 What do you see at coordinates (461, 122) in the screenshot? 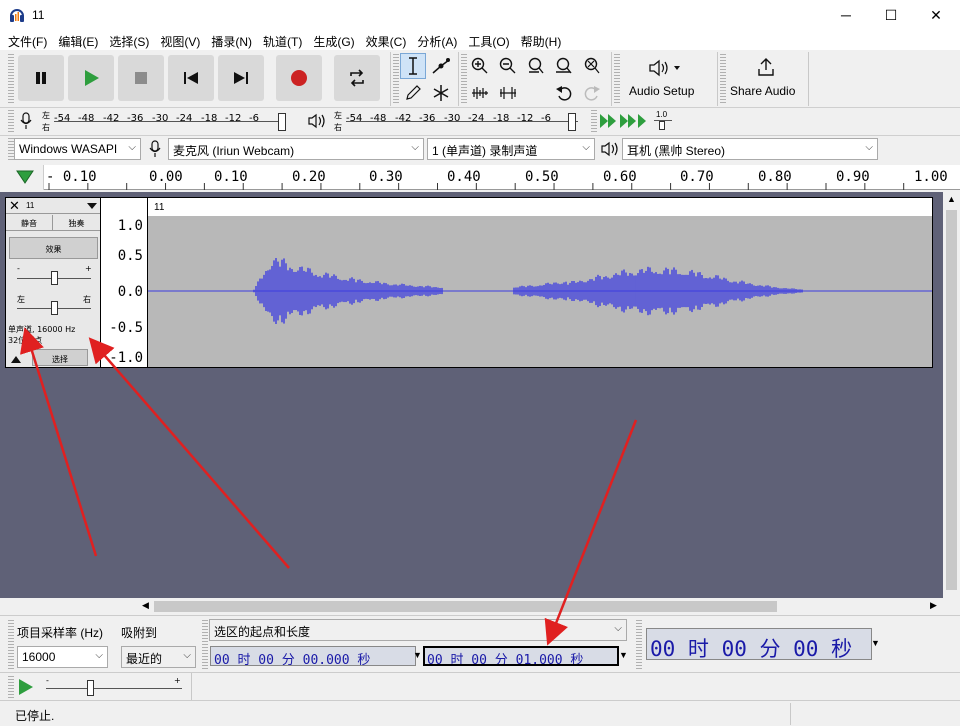
I see `playback-meter: 左 右 -54 -48 -42 -36 -30 -24 -18 -12 -6` at bounding box center [461, 122].